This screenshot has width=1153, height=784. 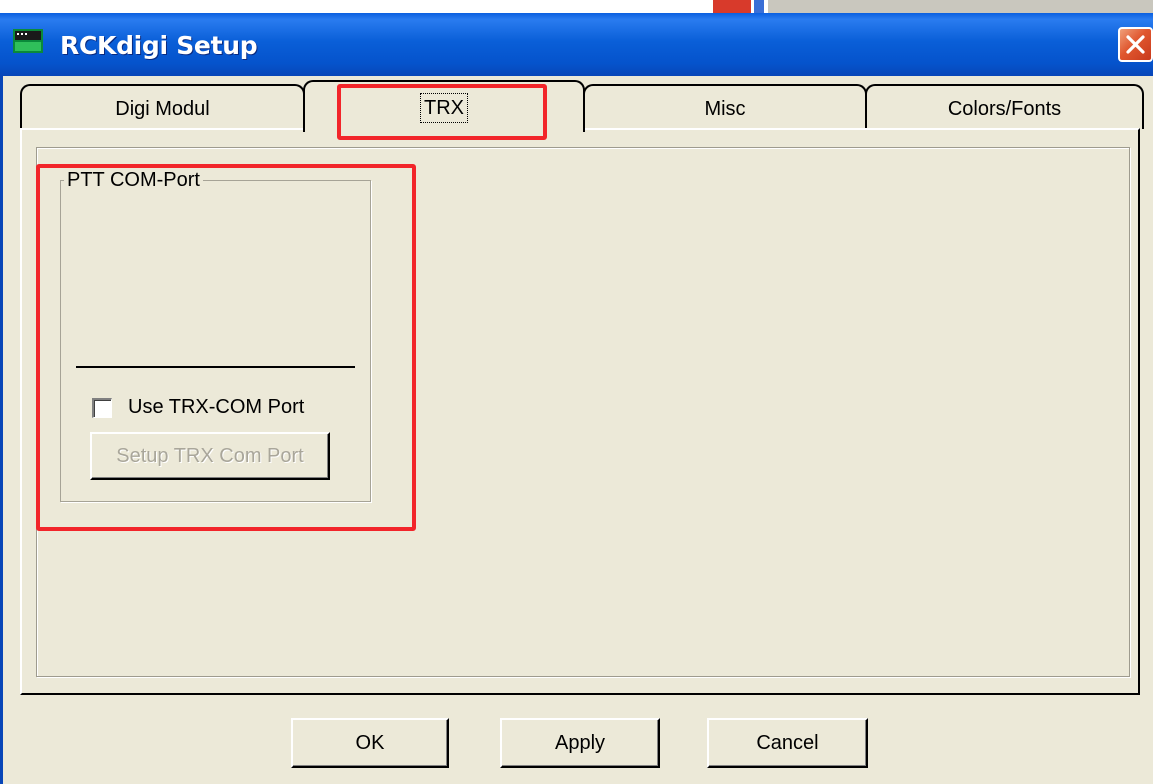 I want to click on tab-trx-label: TRX, so click(x=444, y=108).